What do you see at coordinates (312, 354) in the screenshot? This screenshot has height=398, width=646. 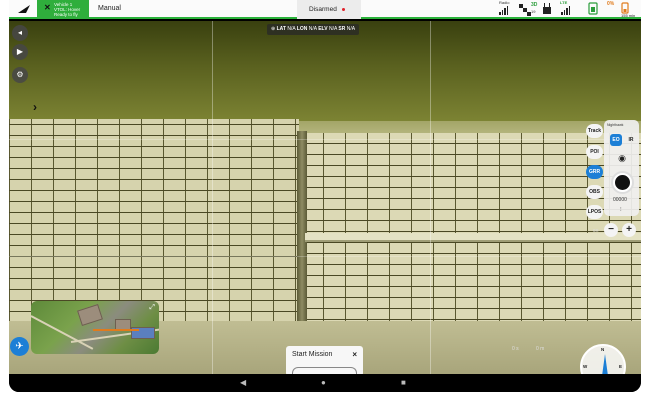 I see `start-mission-title: Start Mission` at bounding box center [312, 354].